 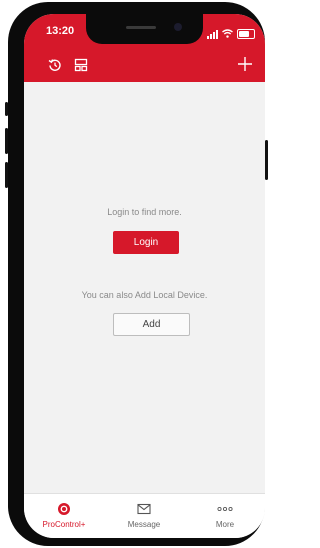 What do you see at coordinates (212, 34) in the screenshot?
I see `signal-icon` at bounding box center [212, 34].